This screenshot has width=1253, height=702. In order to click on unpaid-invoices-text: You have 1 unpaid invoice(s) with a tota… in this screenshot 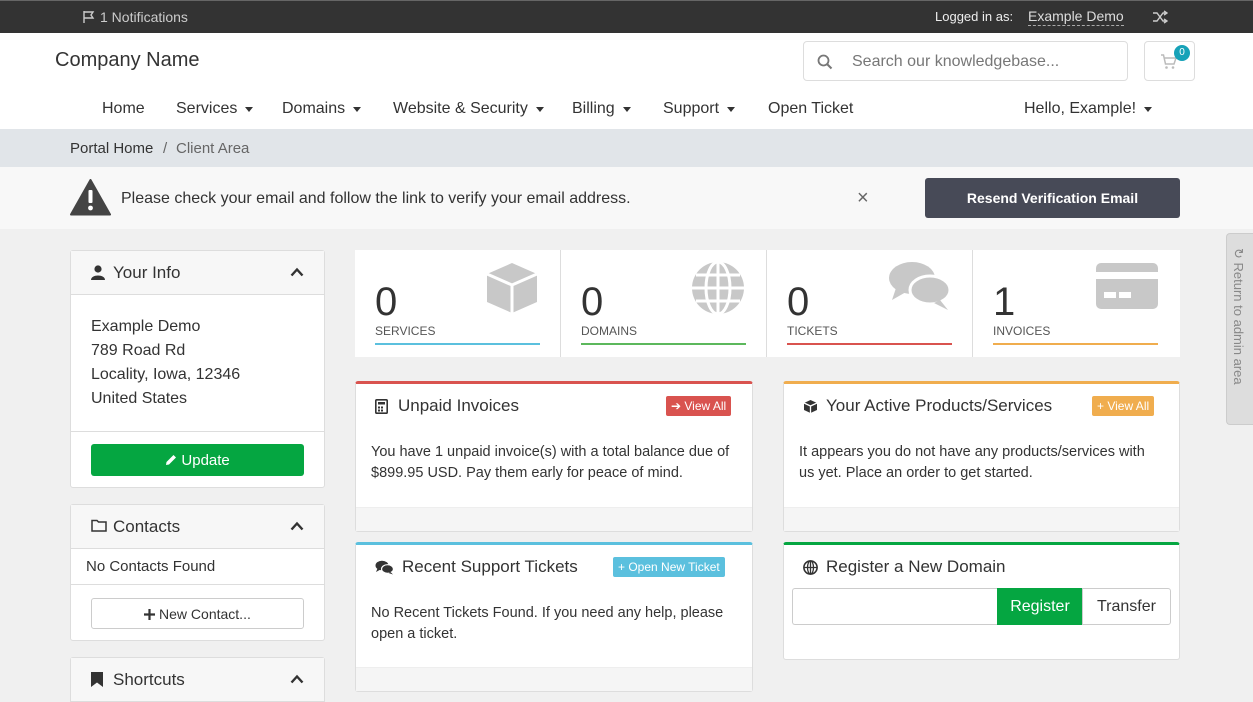, I will do `click(550, 462)`.